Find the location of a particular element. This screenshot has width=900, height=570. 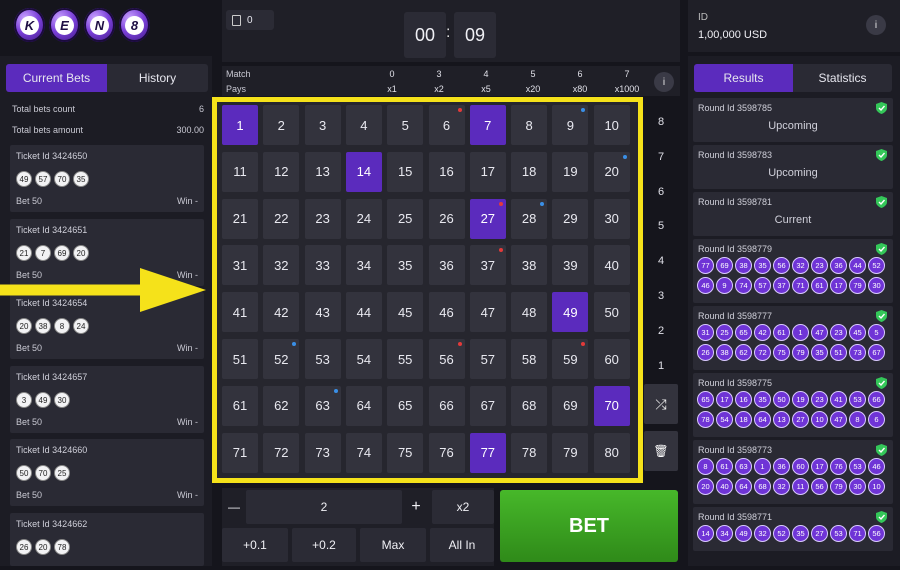

number-cell: 37 is located at coordinates (487, 265).